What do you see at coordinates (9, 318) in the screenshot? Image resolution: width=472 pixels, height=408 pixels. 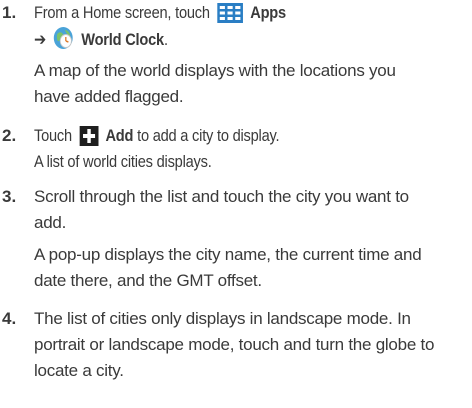 I see `step-number: 4.` at bounding box center [9, 318].